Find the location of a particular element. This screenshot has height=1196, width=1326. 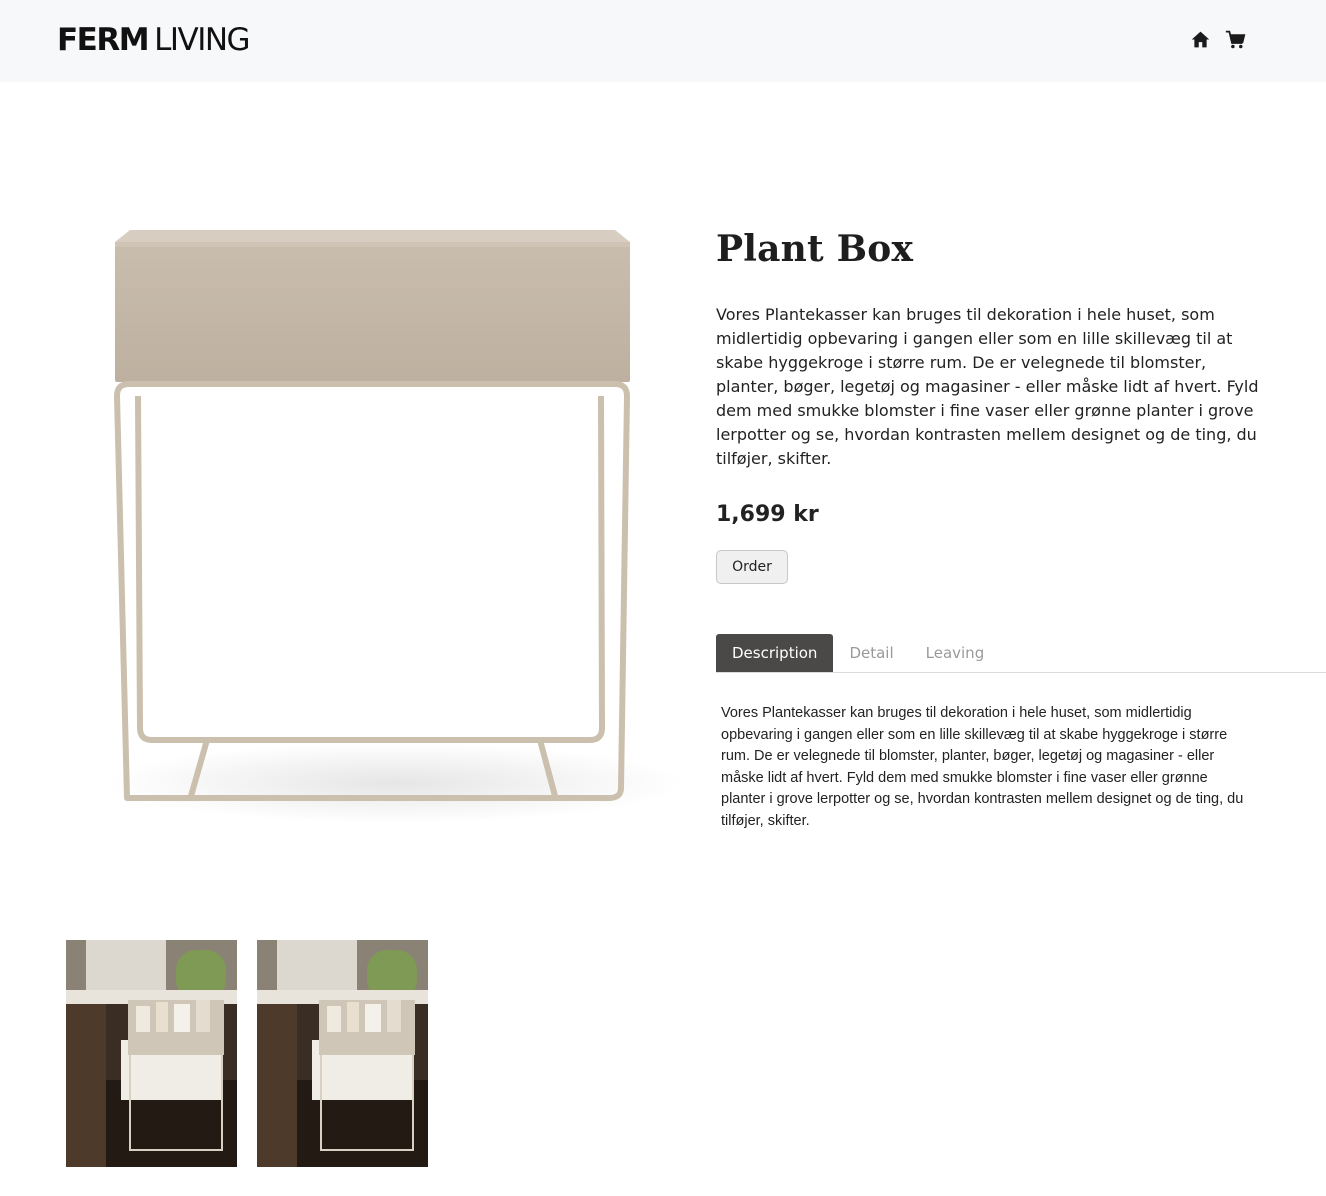

home-icon is located at coordinates (1200, 39).